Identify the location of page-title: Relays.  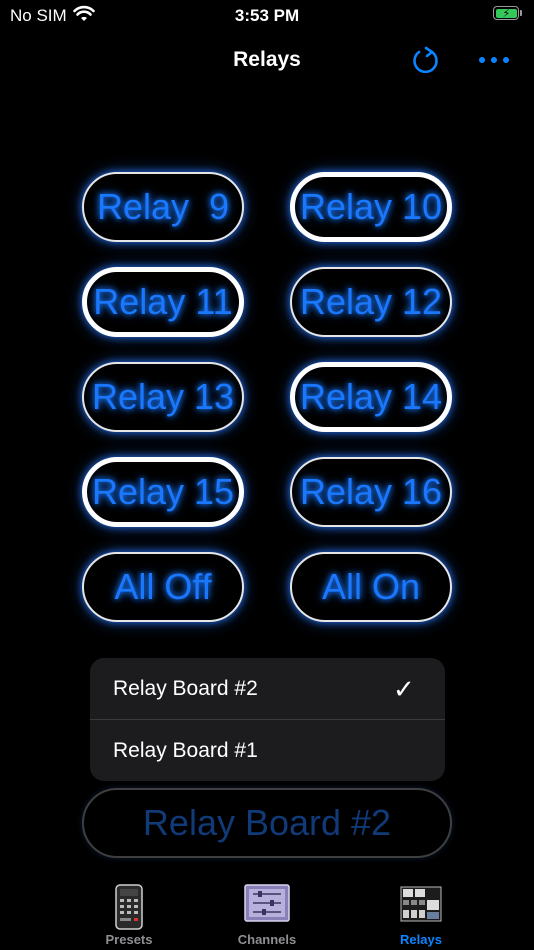
(267, 59).